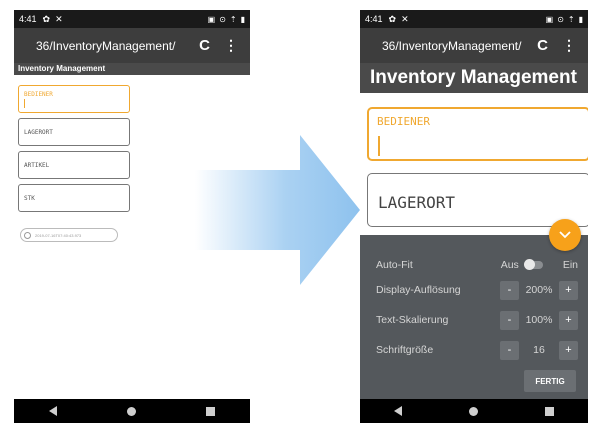  What do you see at coordinates (412, 320) in the screenshot?
I see `text-scaling-label: Text-Skalierung` at bounding box center [412, 320].